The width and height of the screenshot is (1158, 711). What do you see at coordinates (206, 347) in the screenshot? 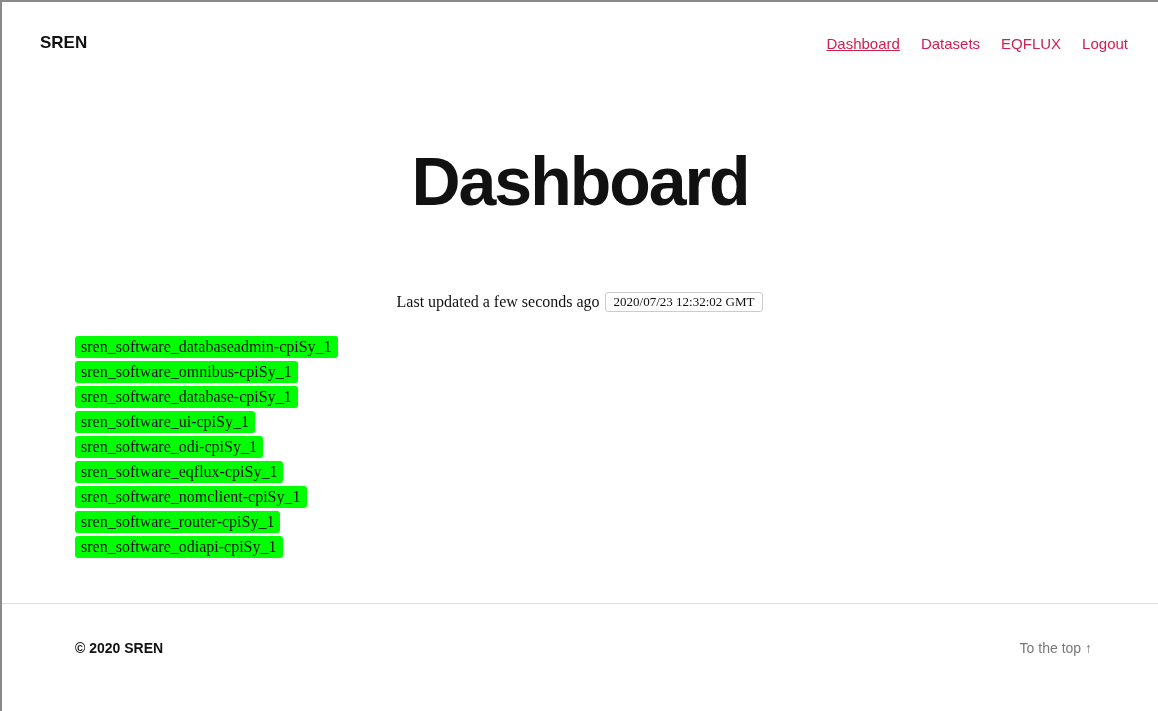
I see `status-tag: sren_software_databaseadmin-cpiSy_1` at bounding box center [206, 347].